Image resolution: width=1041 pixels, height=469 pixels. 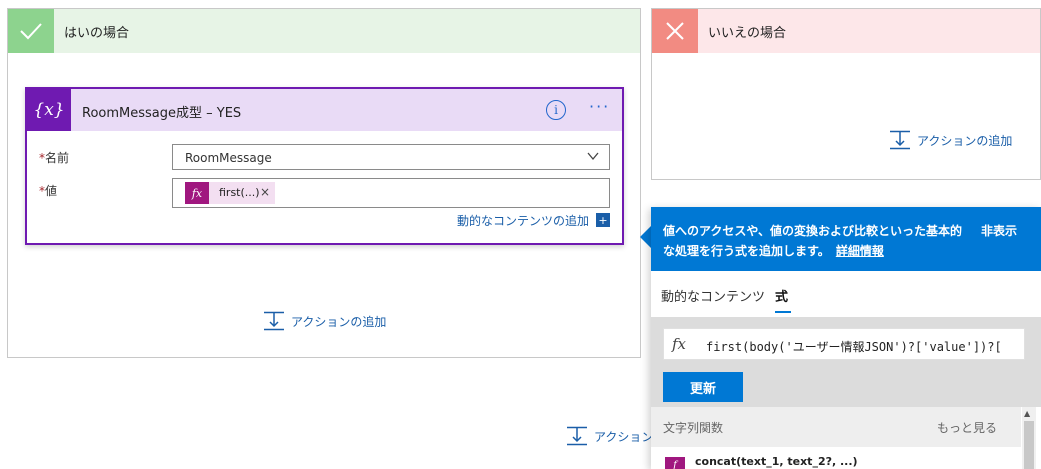 I want to click on no-branch-title: いいえの場合, so click(x=747, y=33).